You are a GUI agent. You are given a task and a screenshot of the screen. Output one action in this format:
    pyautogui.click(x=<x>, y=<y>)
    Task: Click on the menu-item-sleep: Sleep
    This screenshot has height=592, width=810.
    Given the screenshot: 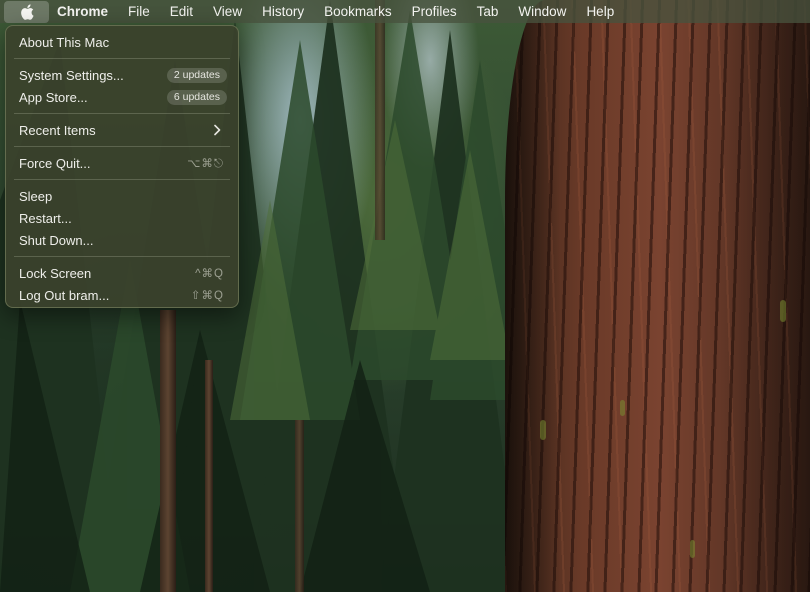 What is the action you would take?
    pyautogui.click(x=122, y=196)
    